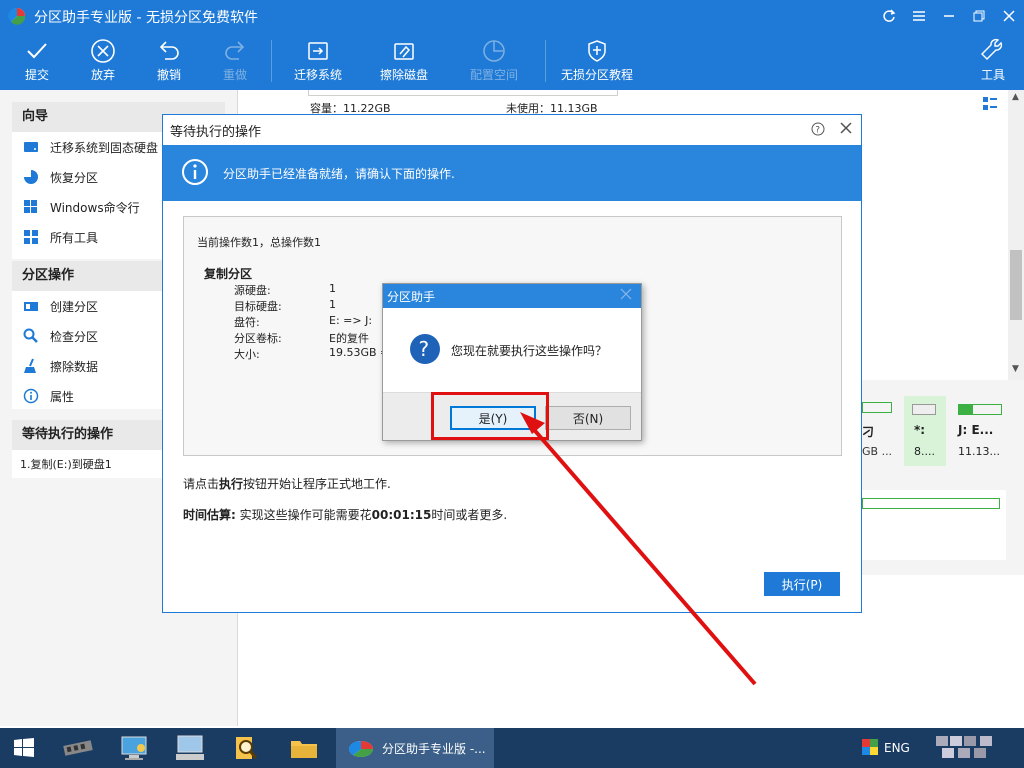  I want to click on tutorial-label: 无损分区教程, so click(596, 75).